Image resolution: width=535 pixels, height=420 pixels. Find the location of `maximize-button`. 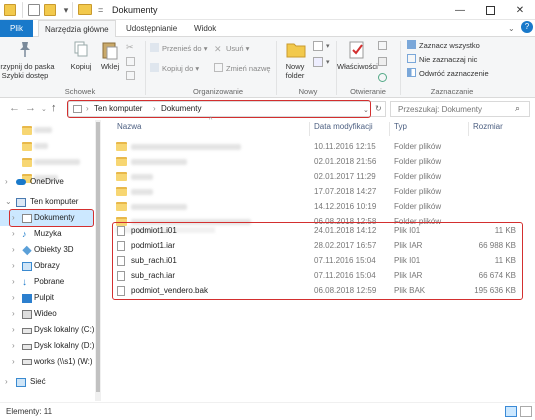

maximize-button is located at coordinates (490, 10).